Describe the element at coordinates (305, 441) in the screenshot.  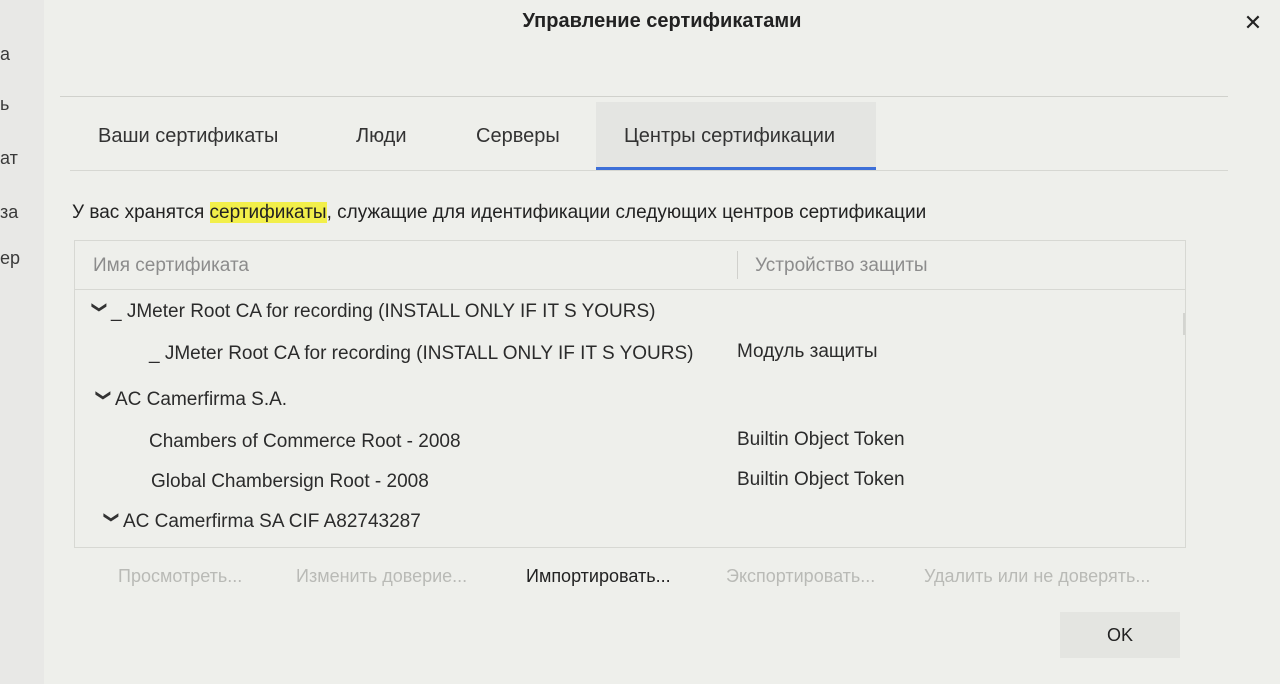
I see `row-name: Chambers of Commerce Root - 2008` at that location.